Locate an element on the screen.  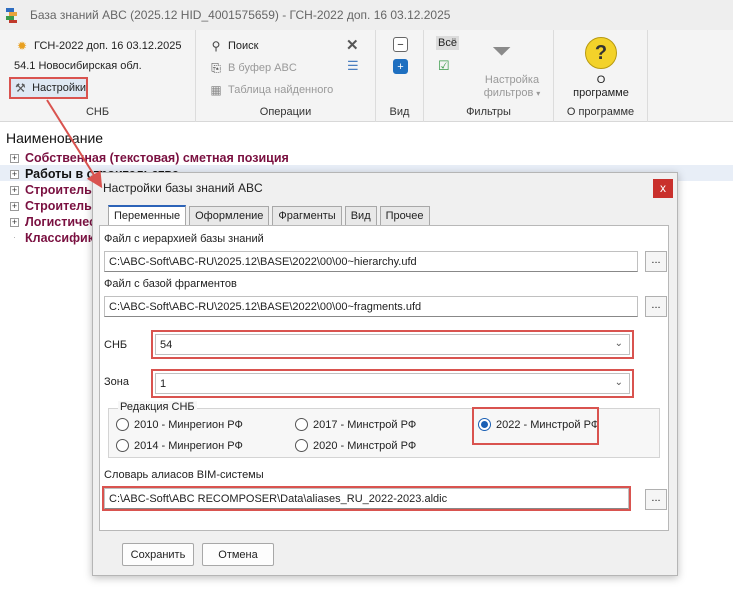
search-label: Поиск is located at coordinates (243, 46).